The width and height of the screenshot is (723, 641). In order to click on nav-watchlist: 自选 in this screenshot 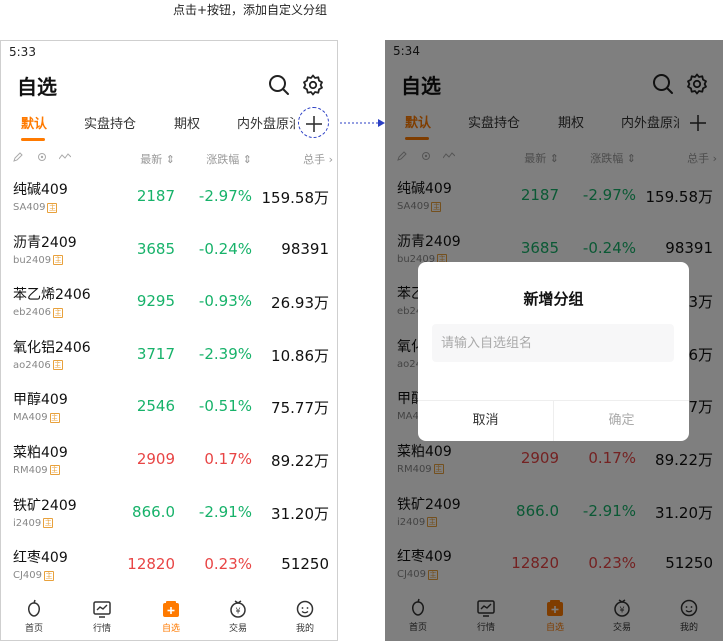, I will do `click(171, 616)`.